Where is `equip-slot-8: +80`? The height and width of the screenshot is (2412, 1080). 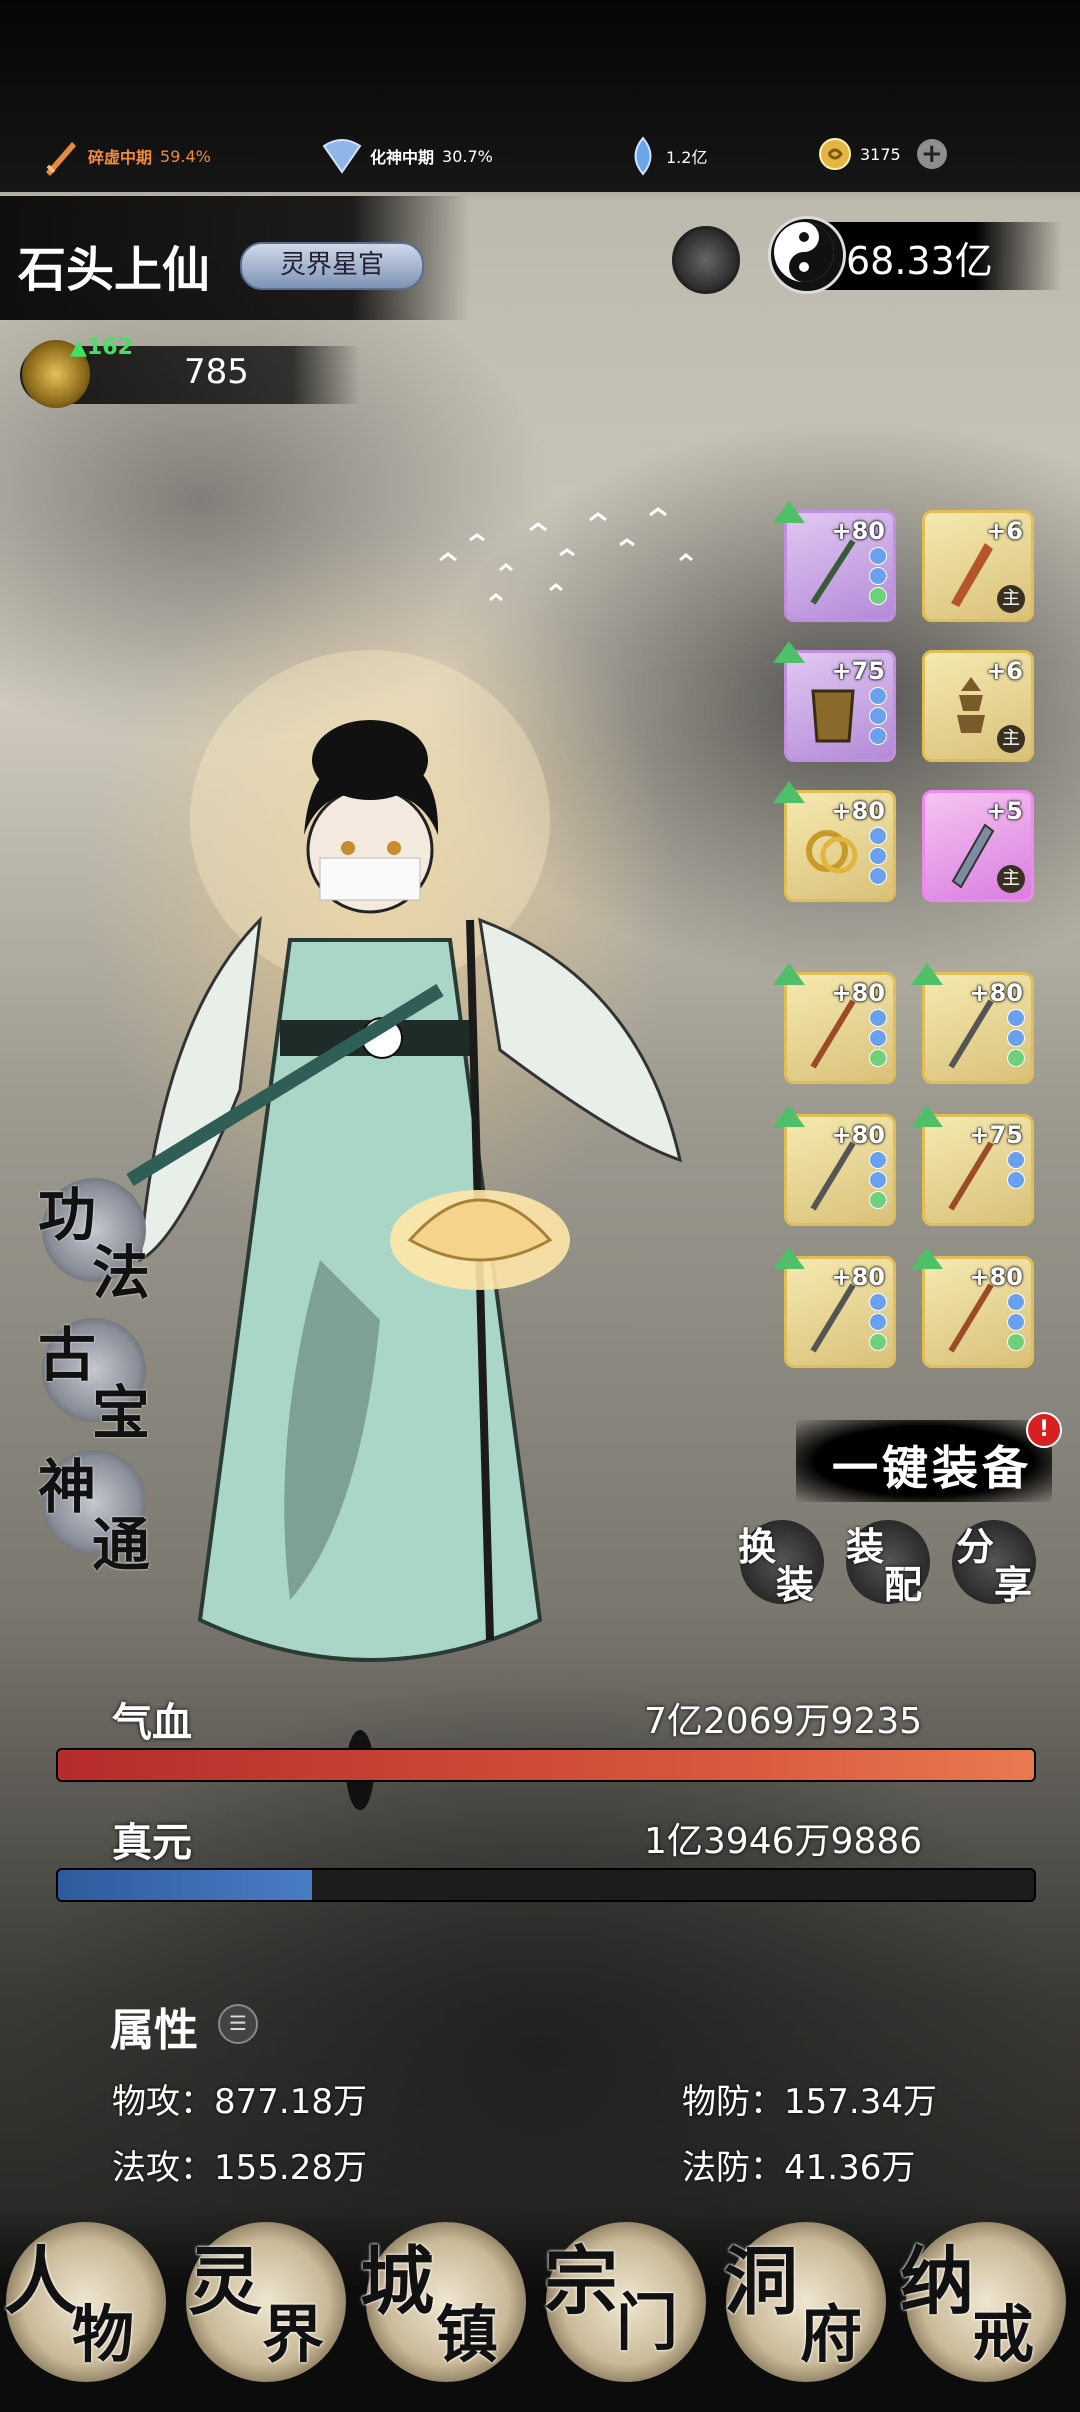
equip-slot-8: +80 is located at coordinates (972, 1023).